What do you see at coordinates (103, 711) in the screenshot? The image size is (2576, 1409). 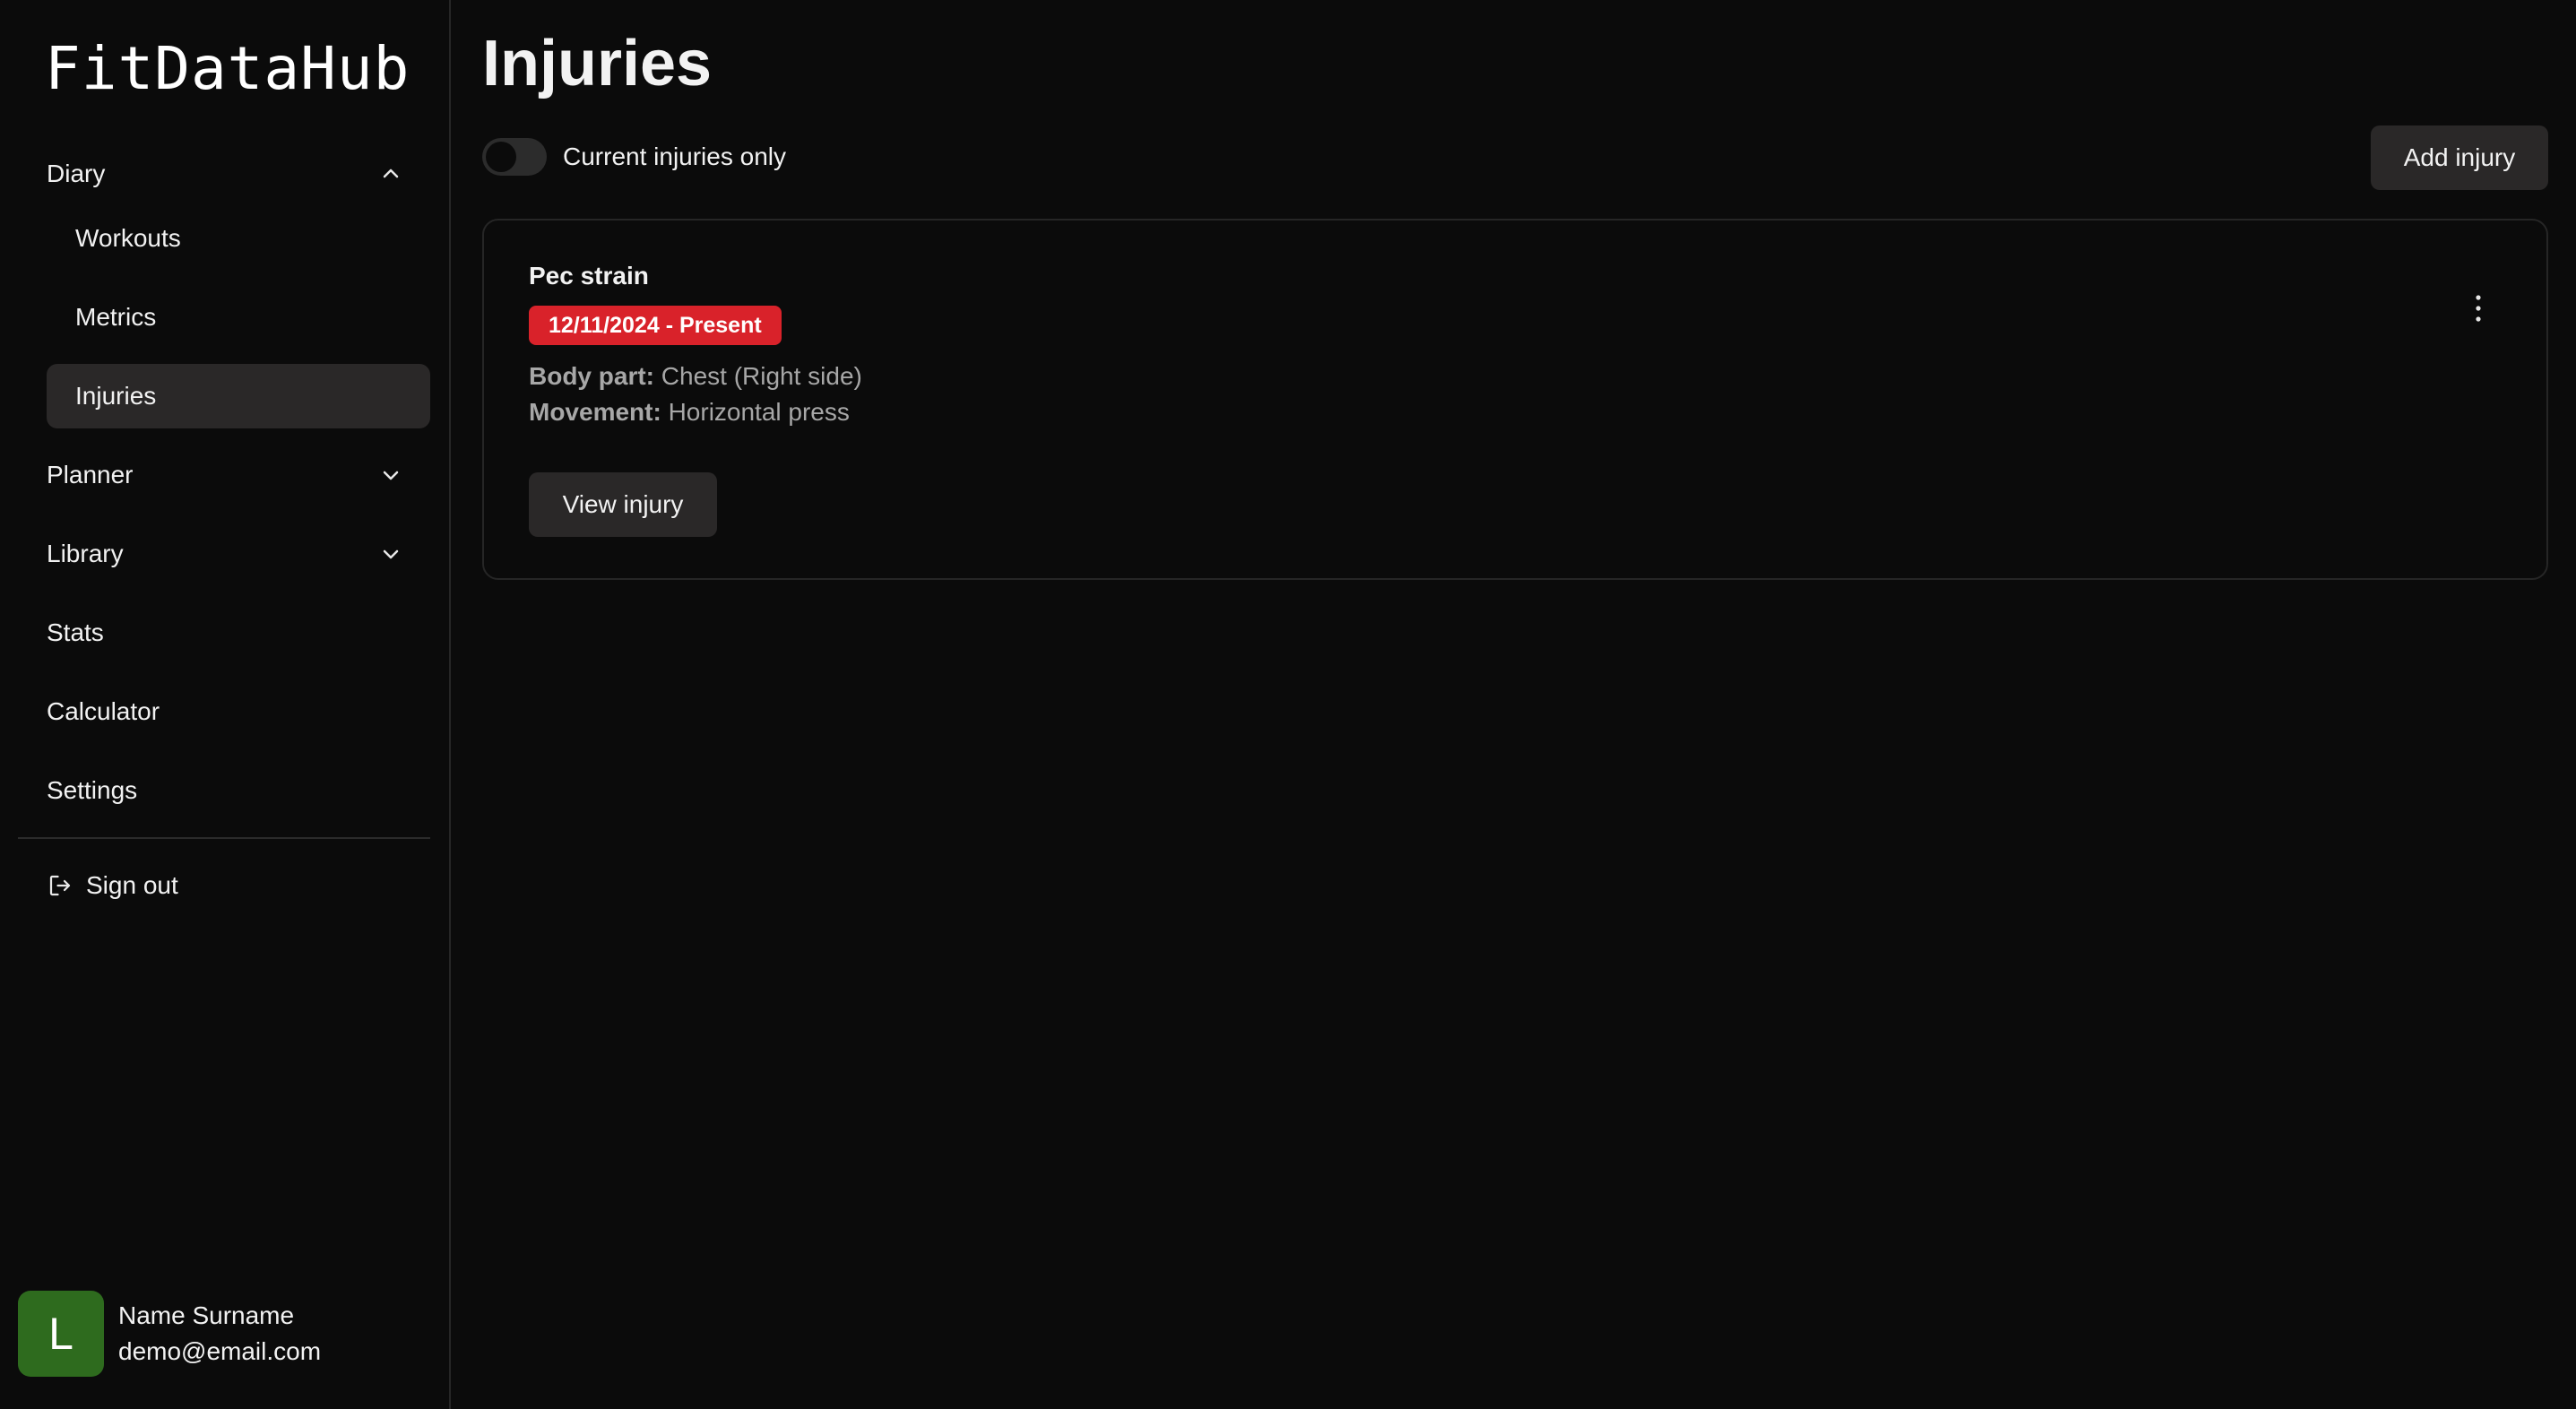 I see `nav-calculator-label: Calculator` at bounding box center [103, 711].